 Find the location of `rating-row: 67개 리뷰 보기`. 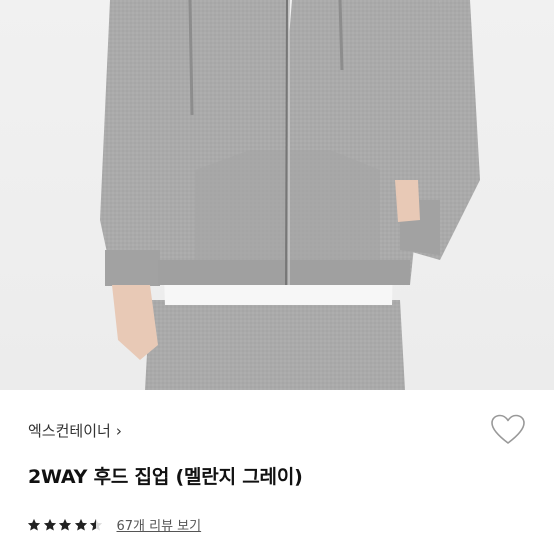

rating-row: 67개 리뷰 보기 is located at coordinates (114, 524).